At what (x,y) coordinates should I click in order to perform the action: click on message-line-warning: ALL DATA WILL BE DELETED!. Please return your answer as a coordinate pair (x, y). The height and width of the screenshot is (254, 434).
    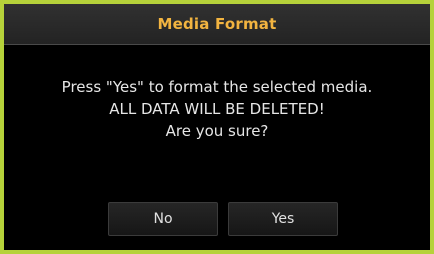
    Looking at the image, I should click on (217, 109).